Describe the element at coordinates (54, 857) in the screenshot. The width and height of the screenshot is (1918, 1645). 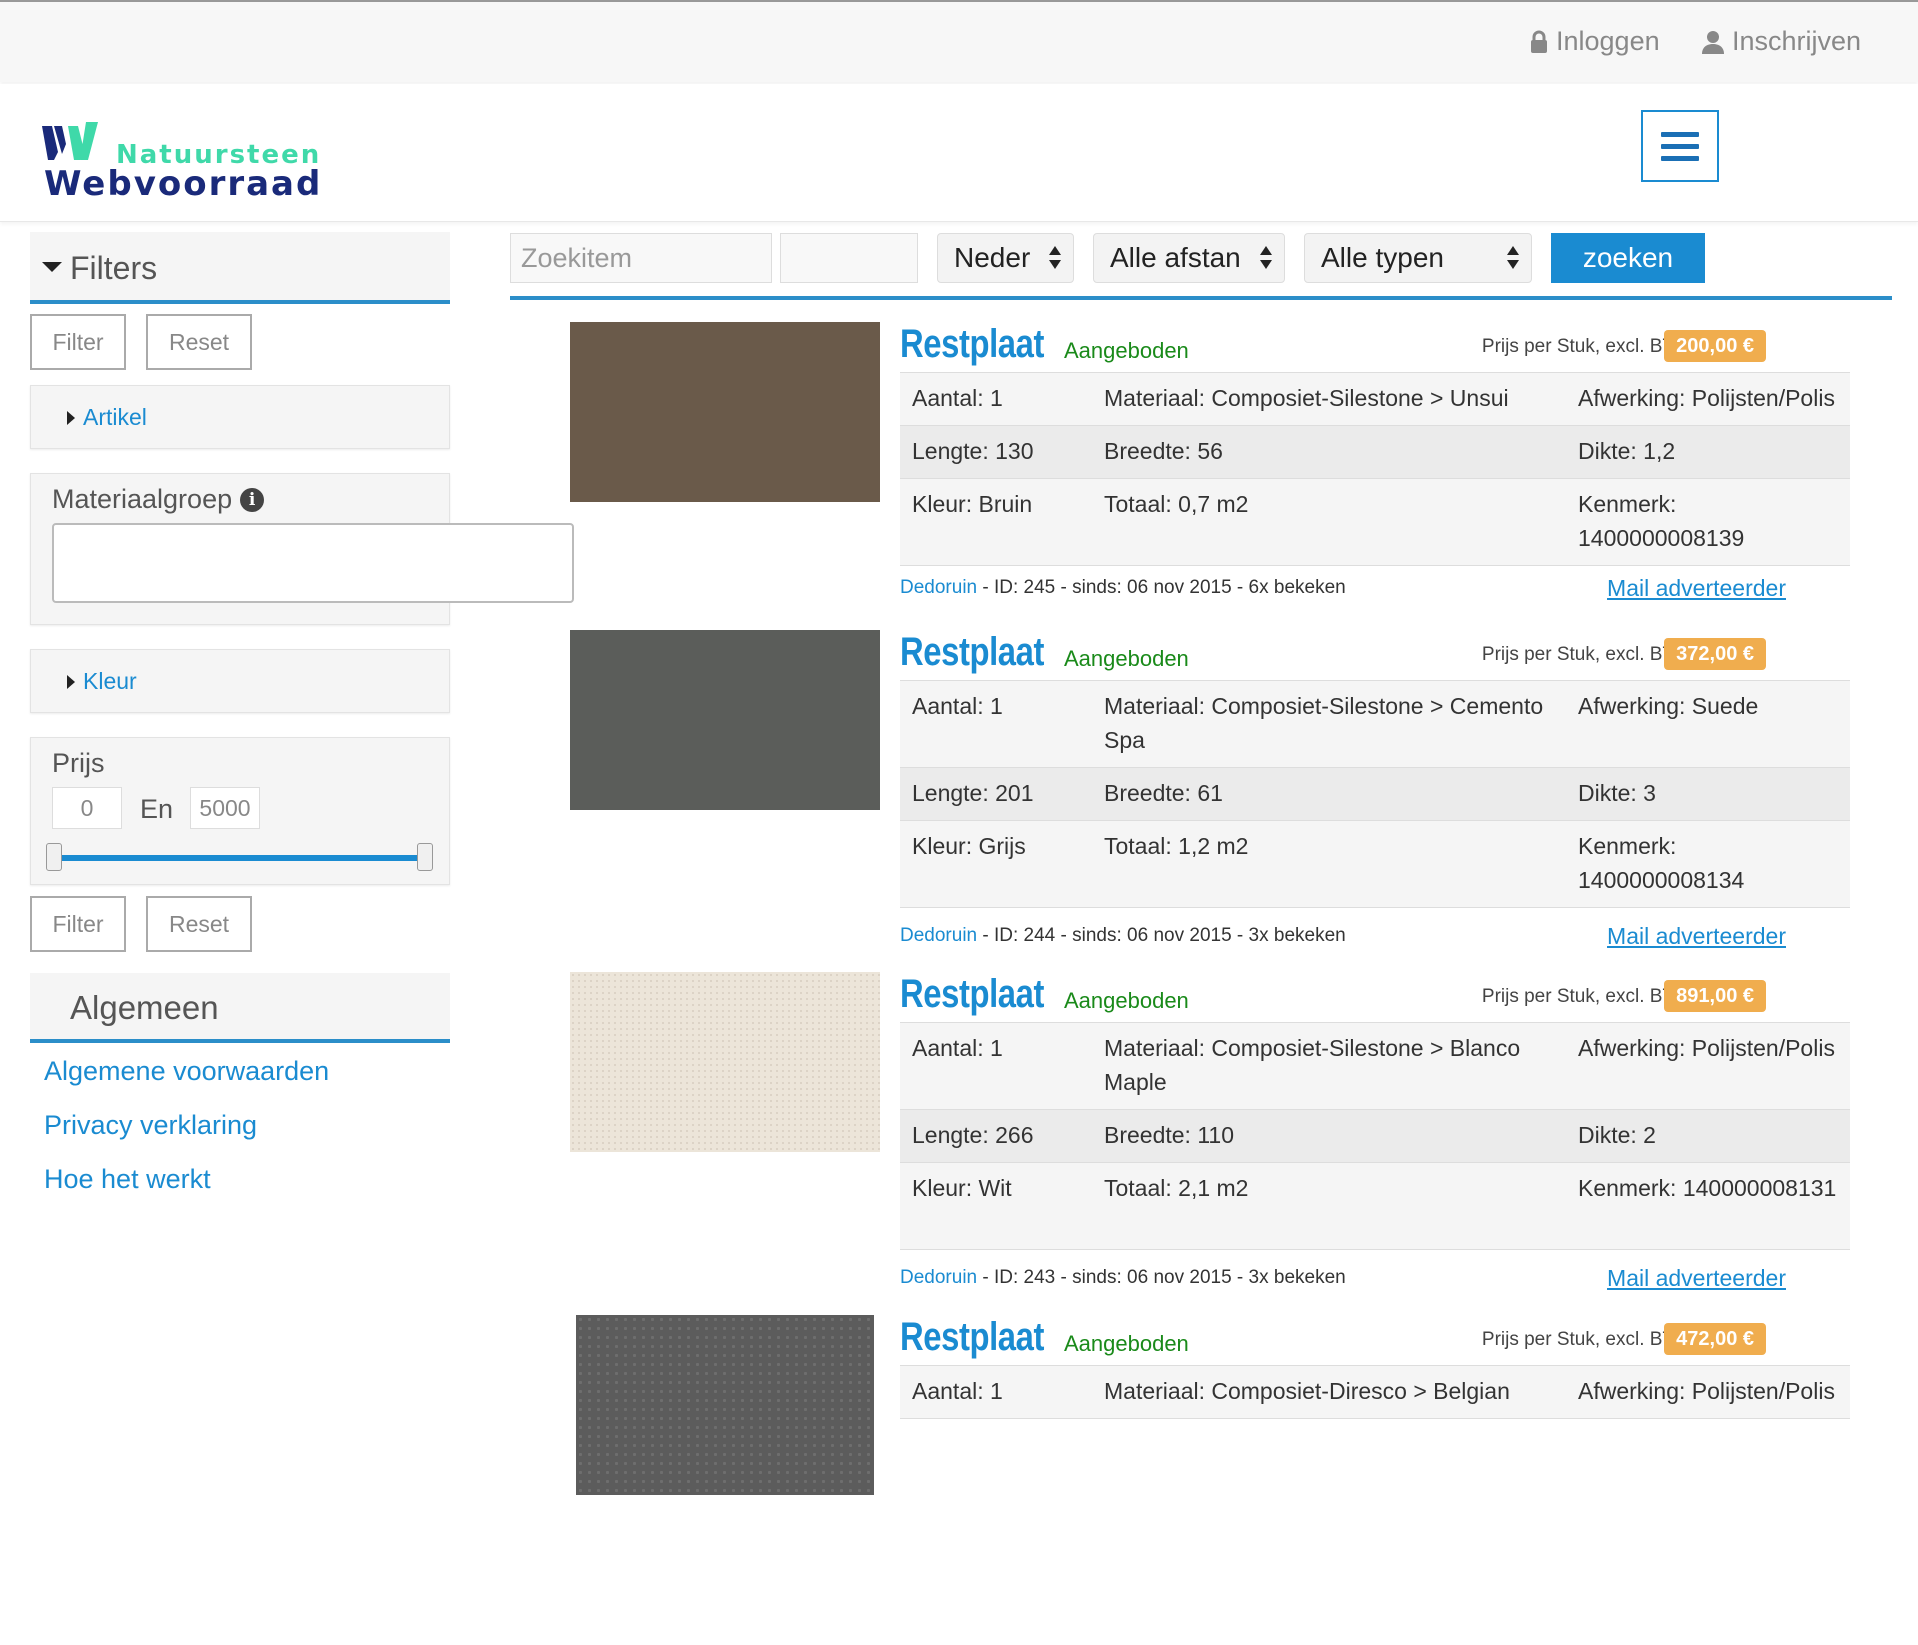
I see `price-slider-min-handle` at that location.